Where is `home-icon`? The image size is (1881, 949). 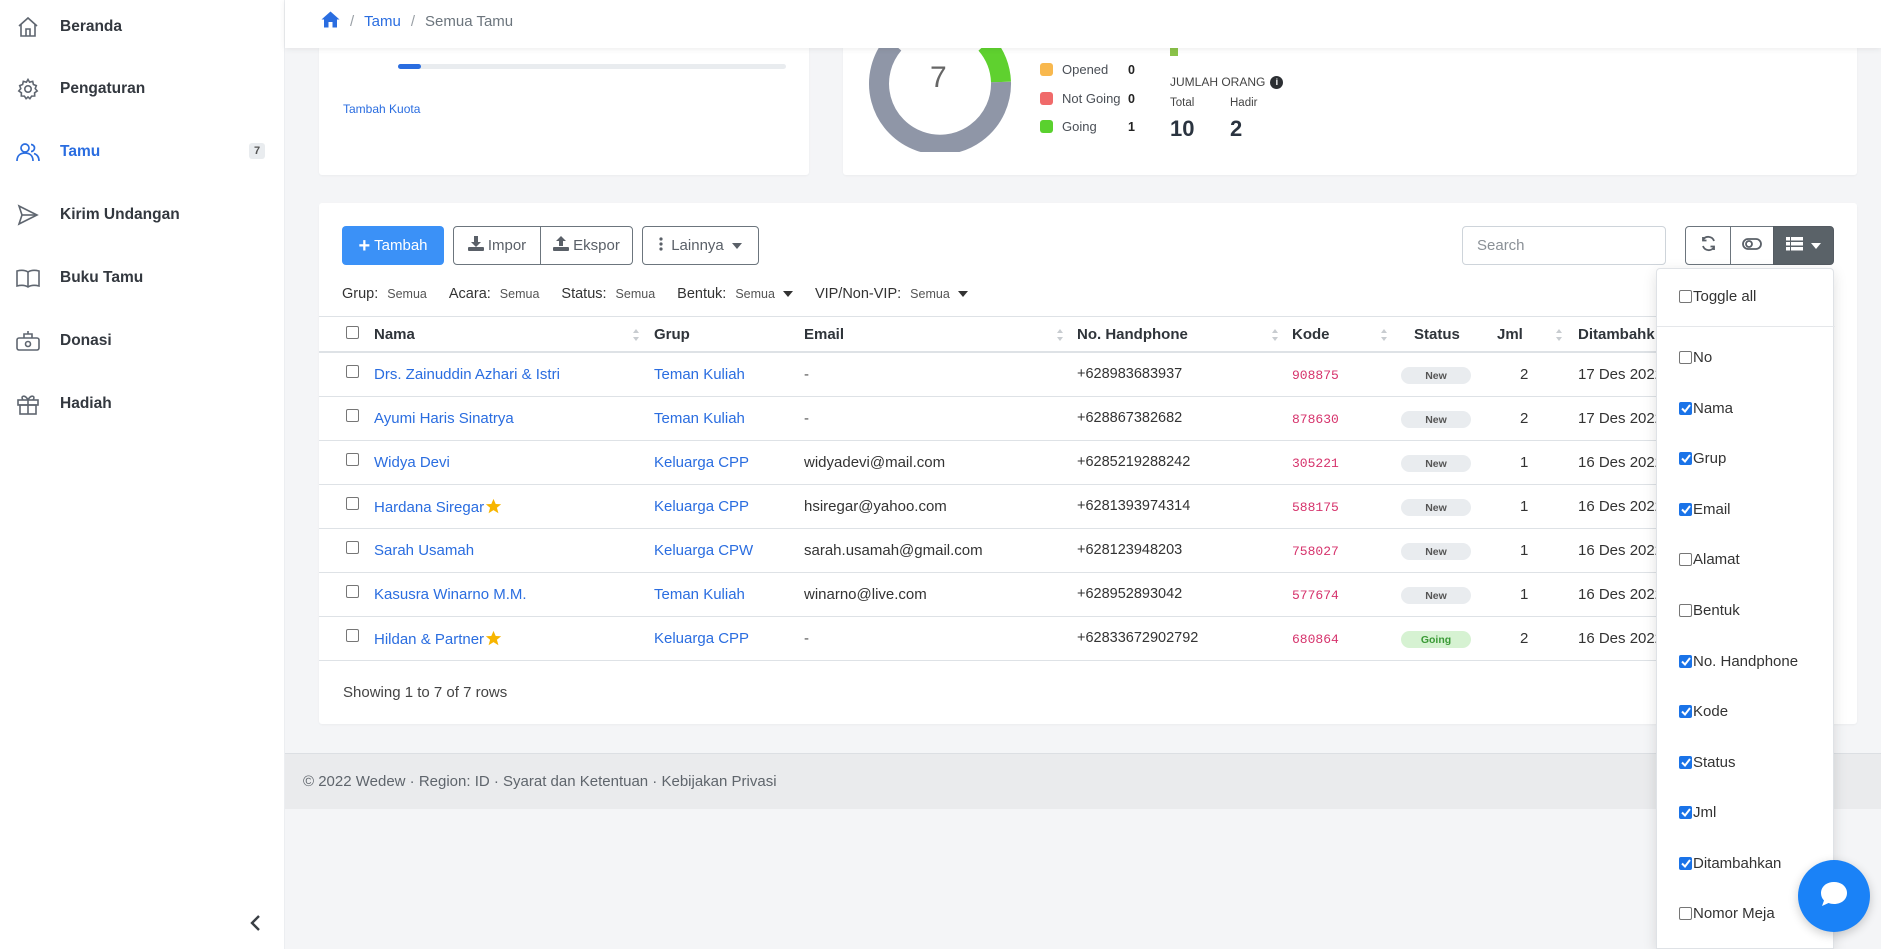 home-icon is located at coordinates (330, 21).